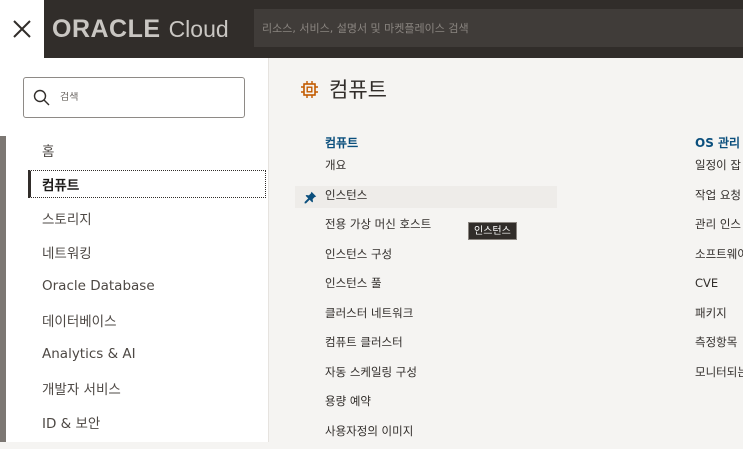 The height and width of the screenshot is (449, 743). What do you see at coordinates (378, 228) in the screenshot?
I see `link-dedicated-vm-hosts: 전용 가상 머신 호스트` at bounding box center [378, 228].